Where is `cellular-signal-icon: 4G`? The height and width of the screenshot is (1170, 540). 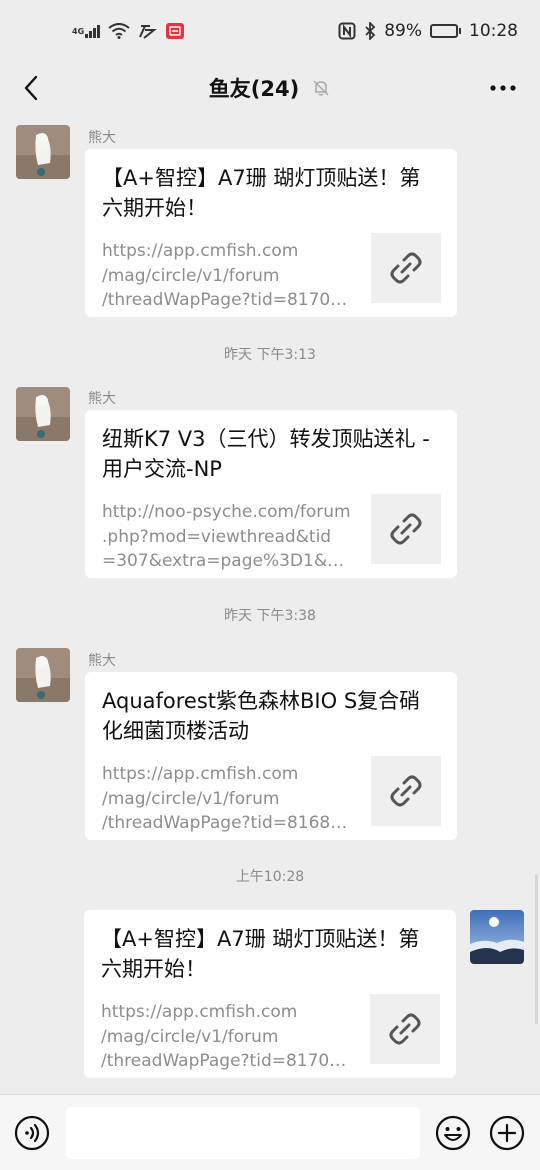
cellular-signal-icon: 4G is located at coordinates (86, 31).